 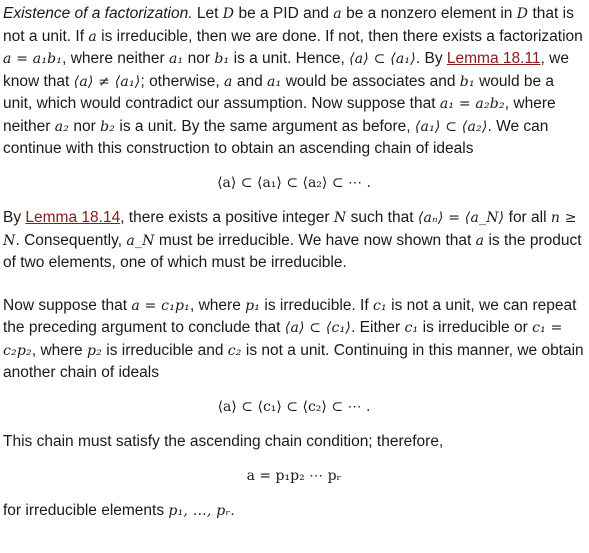 I want to click on text: such that, so click(x=382, y=217).